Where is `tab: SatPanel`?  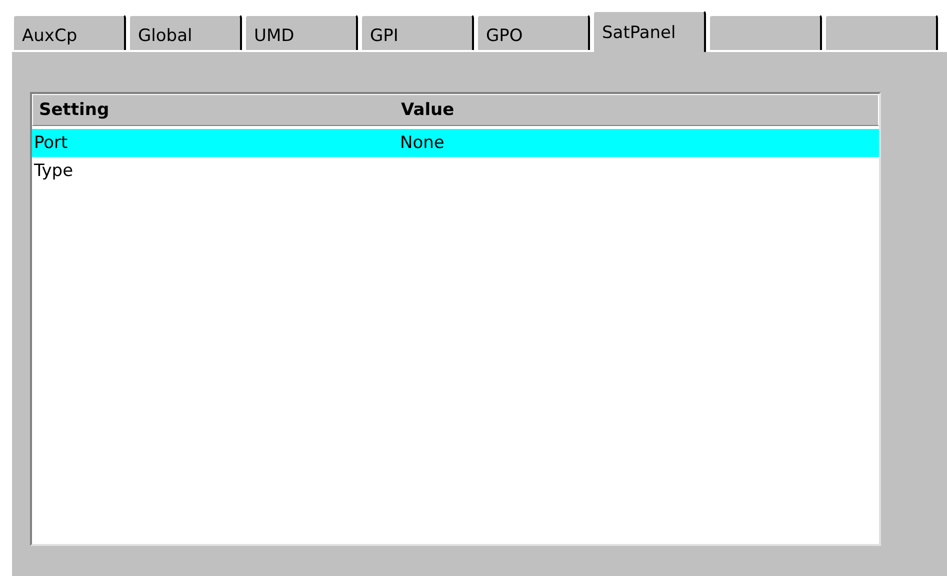
tab: SatPanel is located at coordinates (649, 31).